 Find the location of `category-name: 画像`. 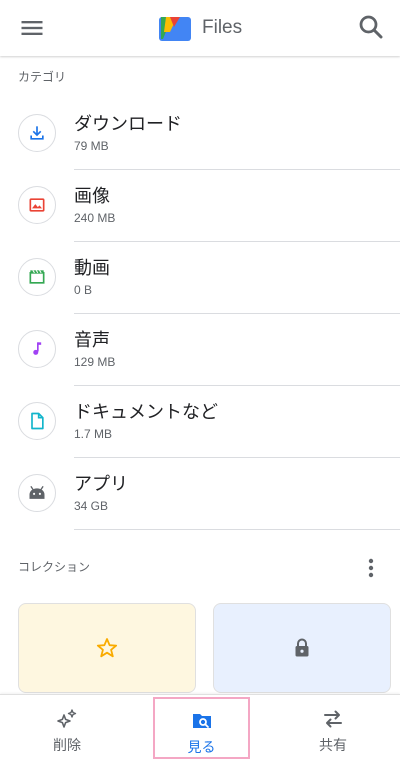

category-name: 画像 is located at coordinates (92, 196).